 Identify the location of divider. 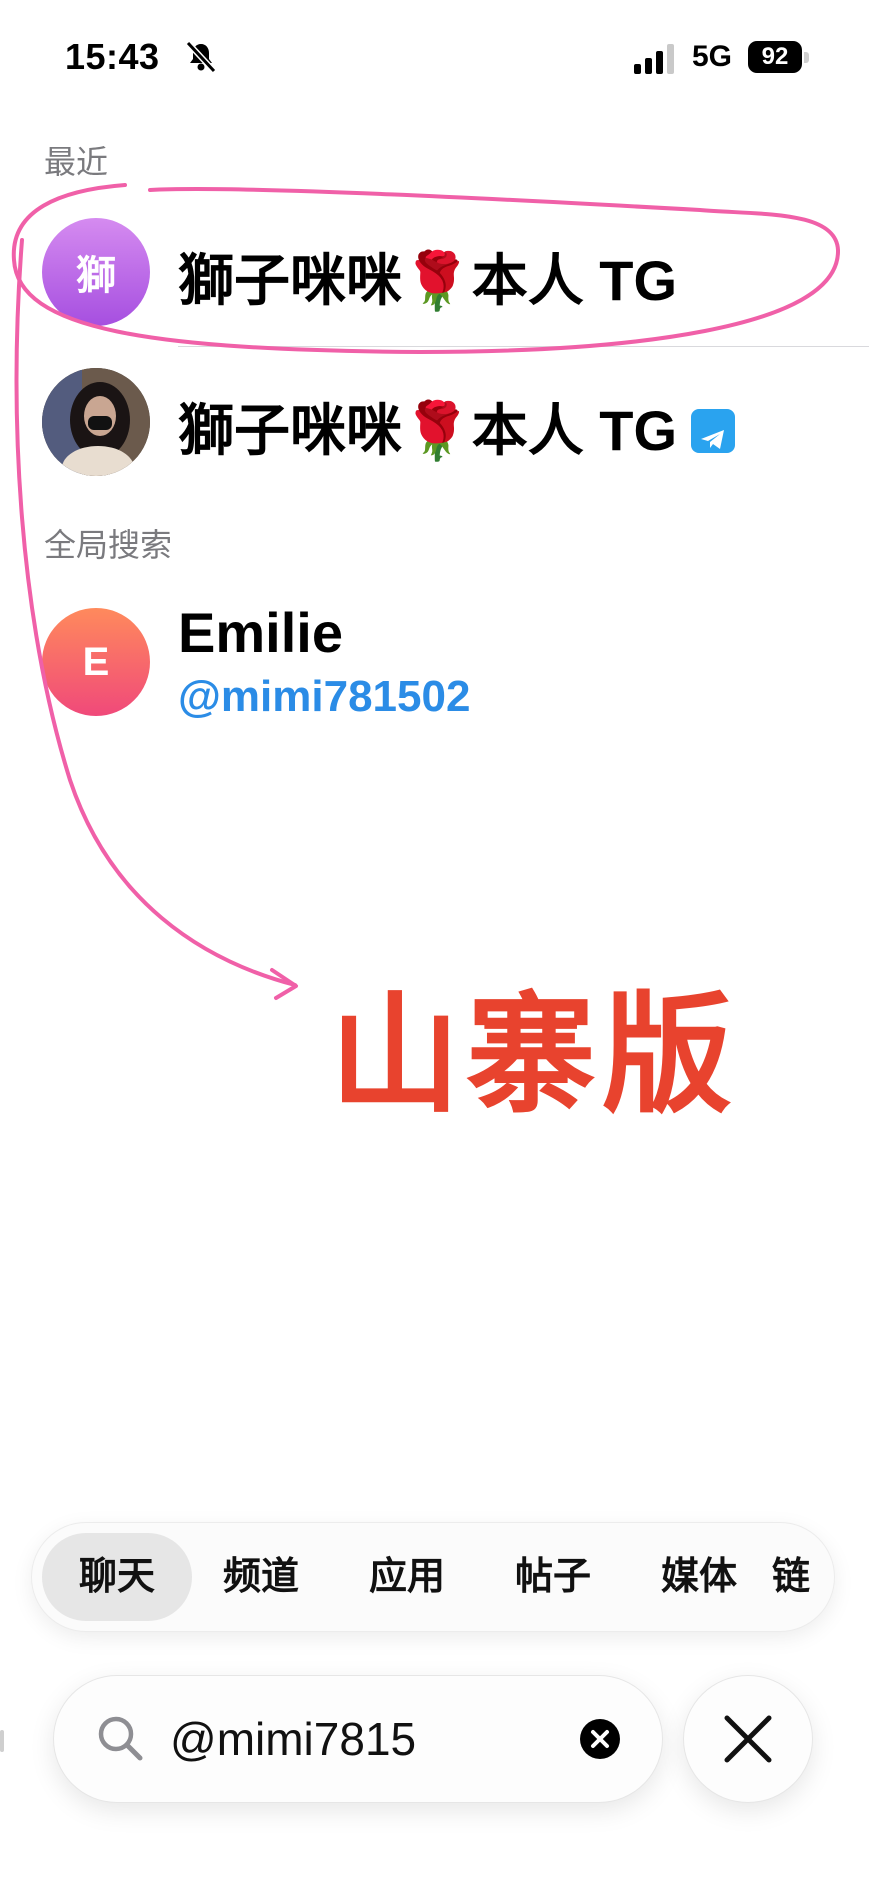
(523, 346).